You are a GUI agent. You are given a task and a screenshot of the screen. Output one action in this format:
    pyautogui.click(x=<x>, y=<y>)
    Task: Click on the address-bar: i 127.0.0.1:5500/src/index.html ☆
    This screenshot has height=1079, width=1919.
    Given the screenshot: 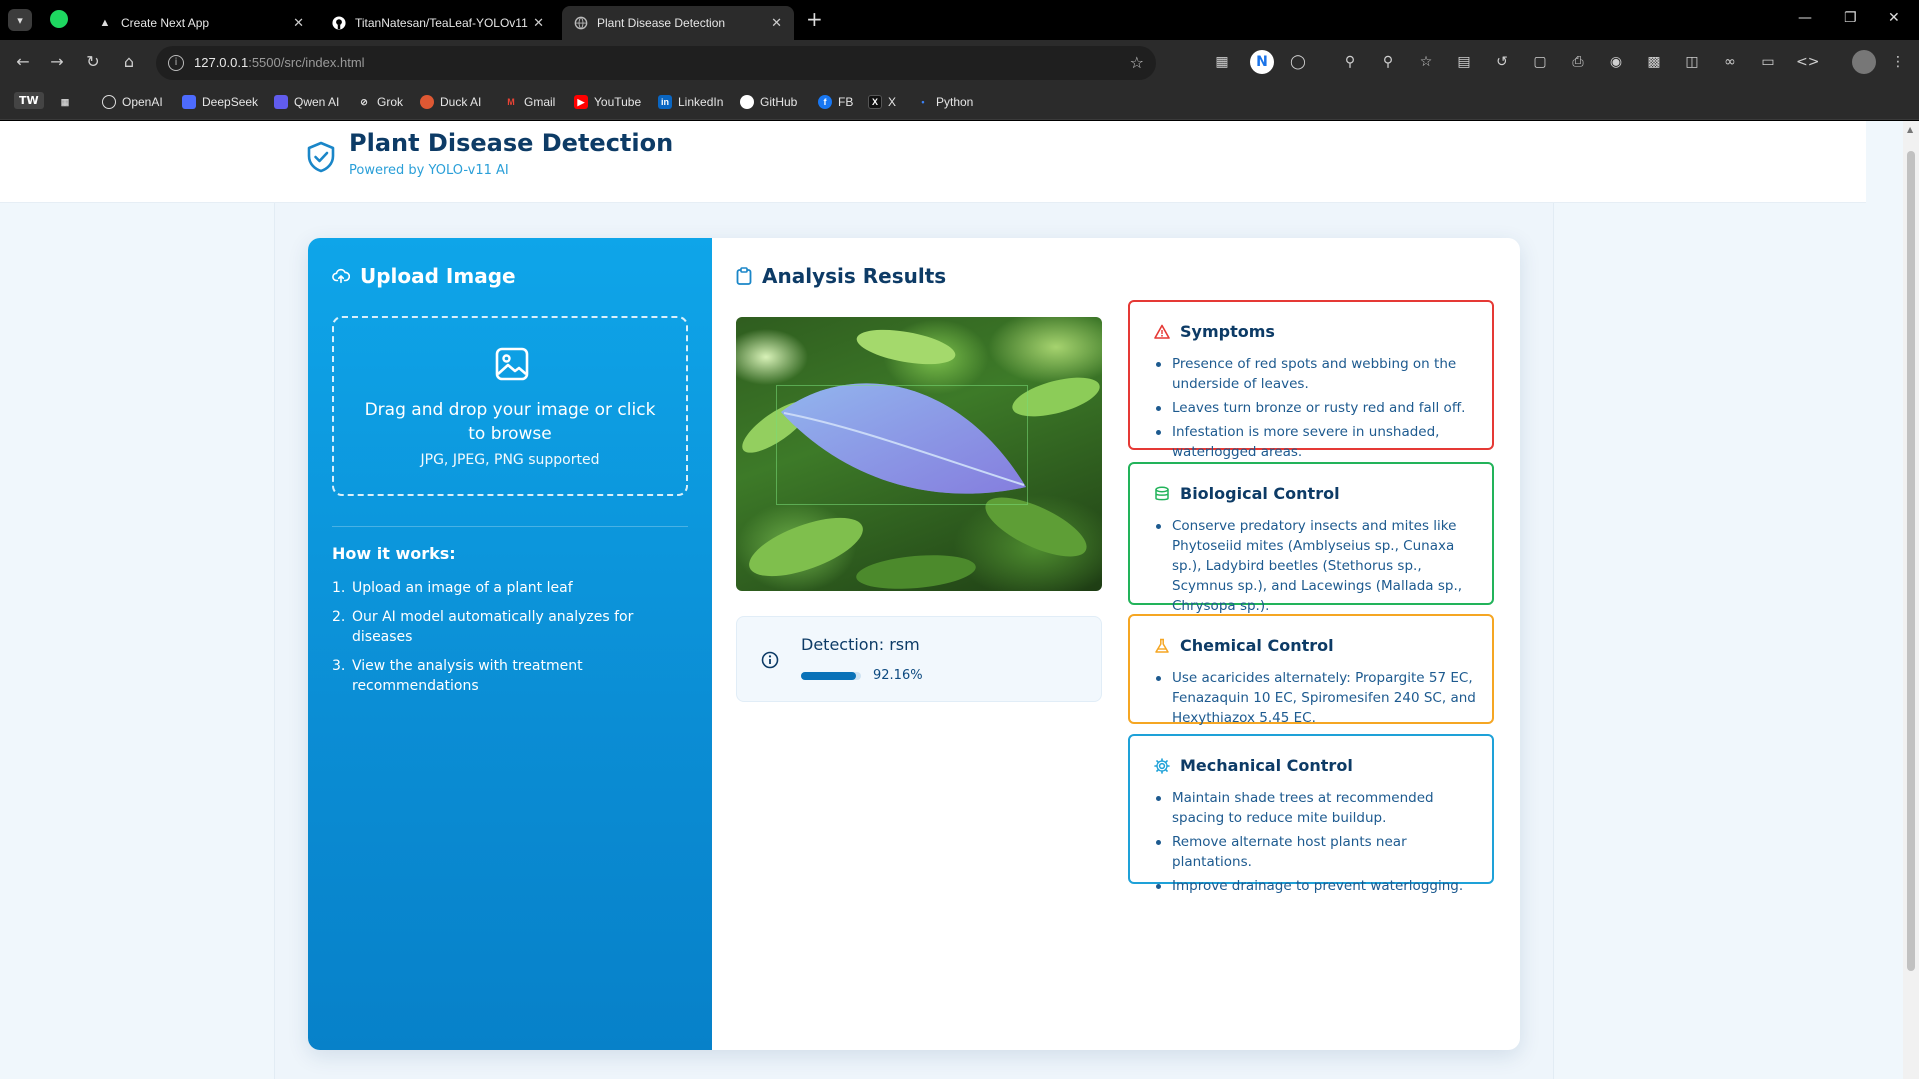 What is the action you would take?
    pyautogui.click(x=656, y=63)
    